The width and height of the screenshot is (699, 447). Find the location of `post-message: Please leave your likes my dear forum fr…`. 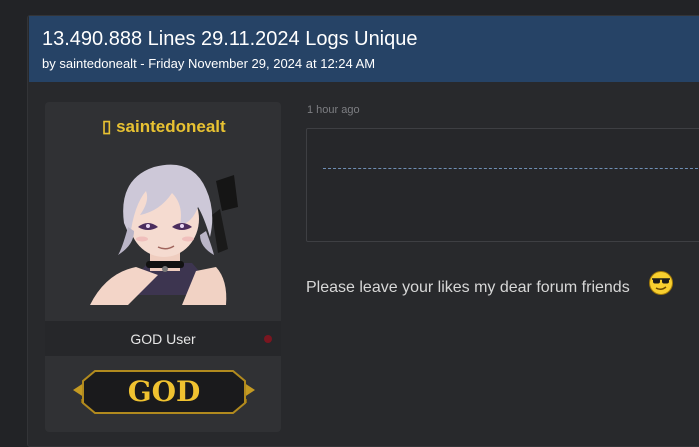

post-message: Please leave your likes my dear forum fr… is located at coordinates (468, 287).